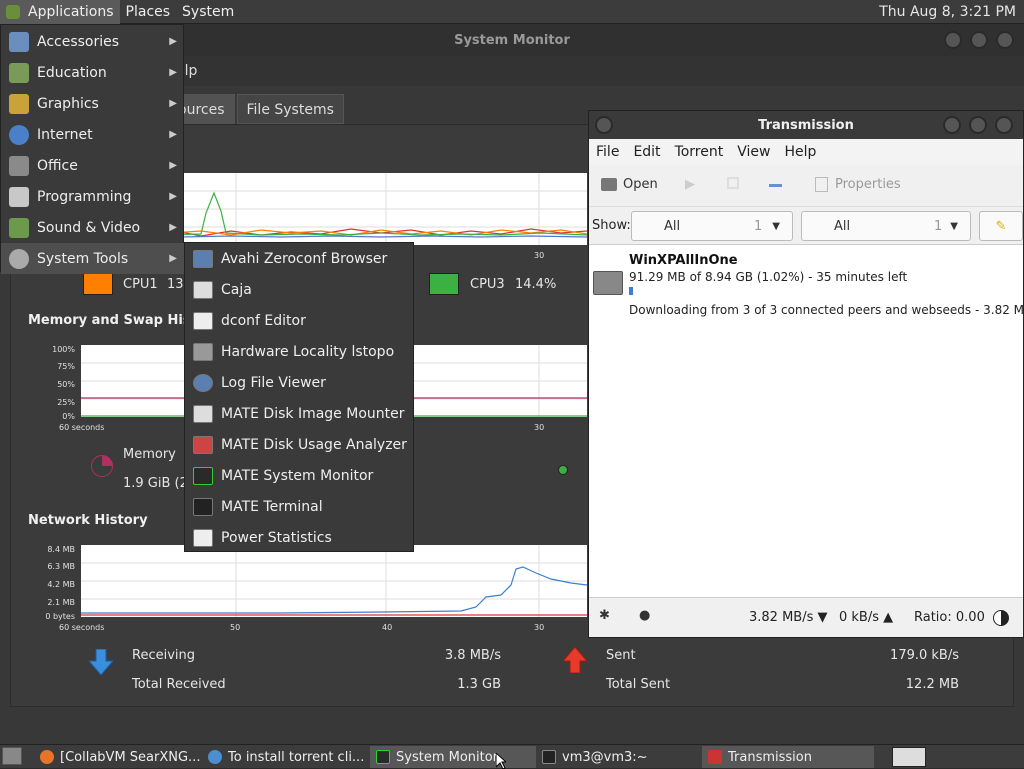  What do you see at coordinates (235, 627) in the screenshot?
I see `net-x-tick: 50` at bounding box center [235, 627].